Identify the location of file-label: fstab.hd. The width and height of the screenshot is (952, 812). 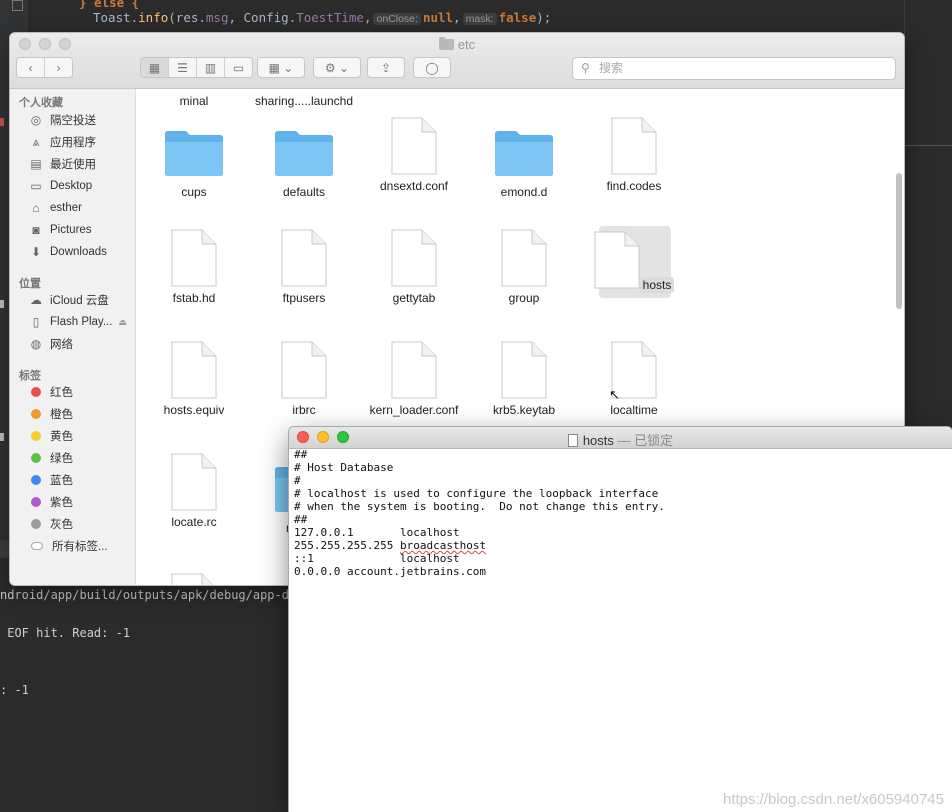
(194, 298).